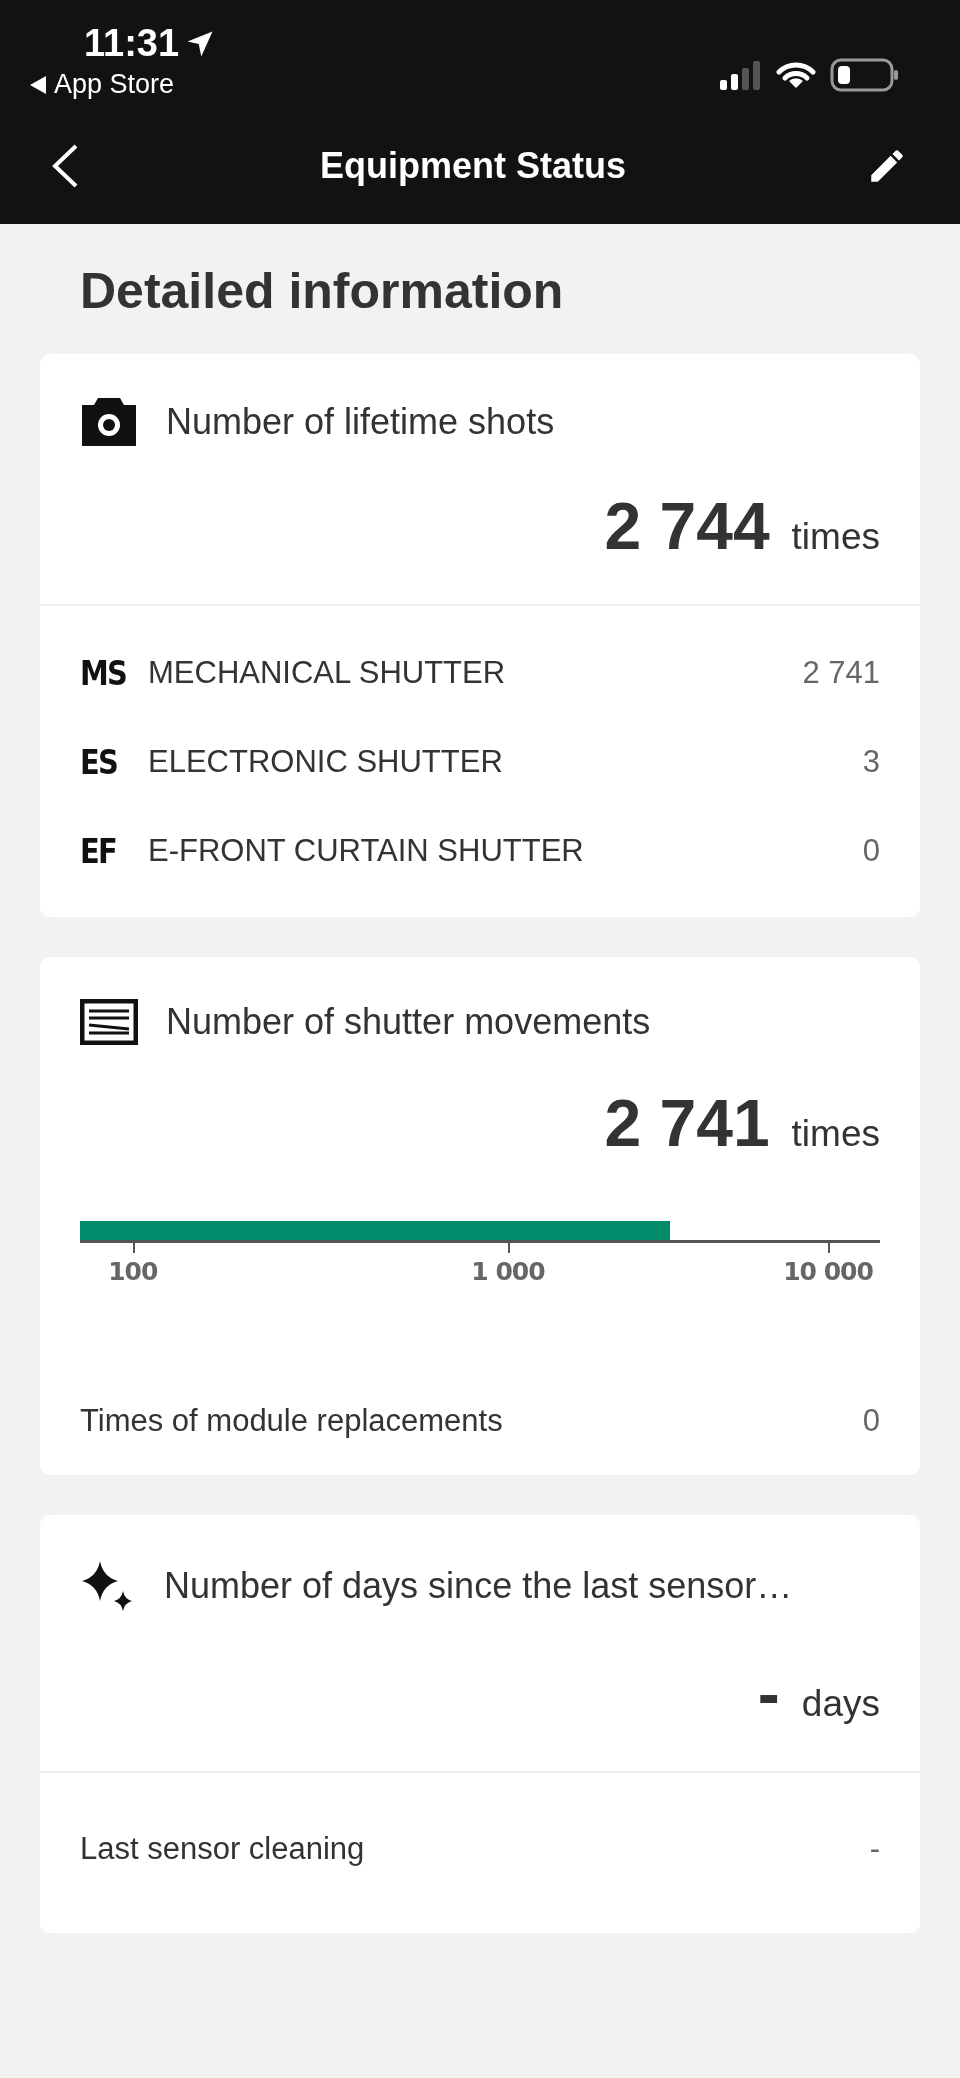 Image resolution: width=960 pixels, height=2078 pixels. I want to click on shutter-label: MECHANICAL SHUTTER, so click(327, 672).